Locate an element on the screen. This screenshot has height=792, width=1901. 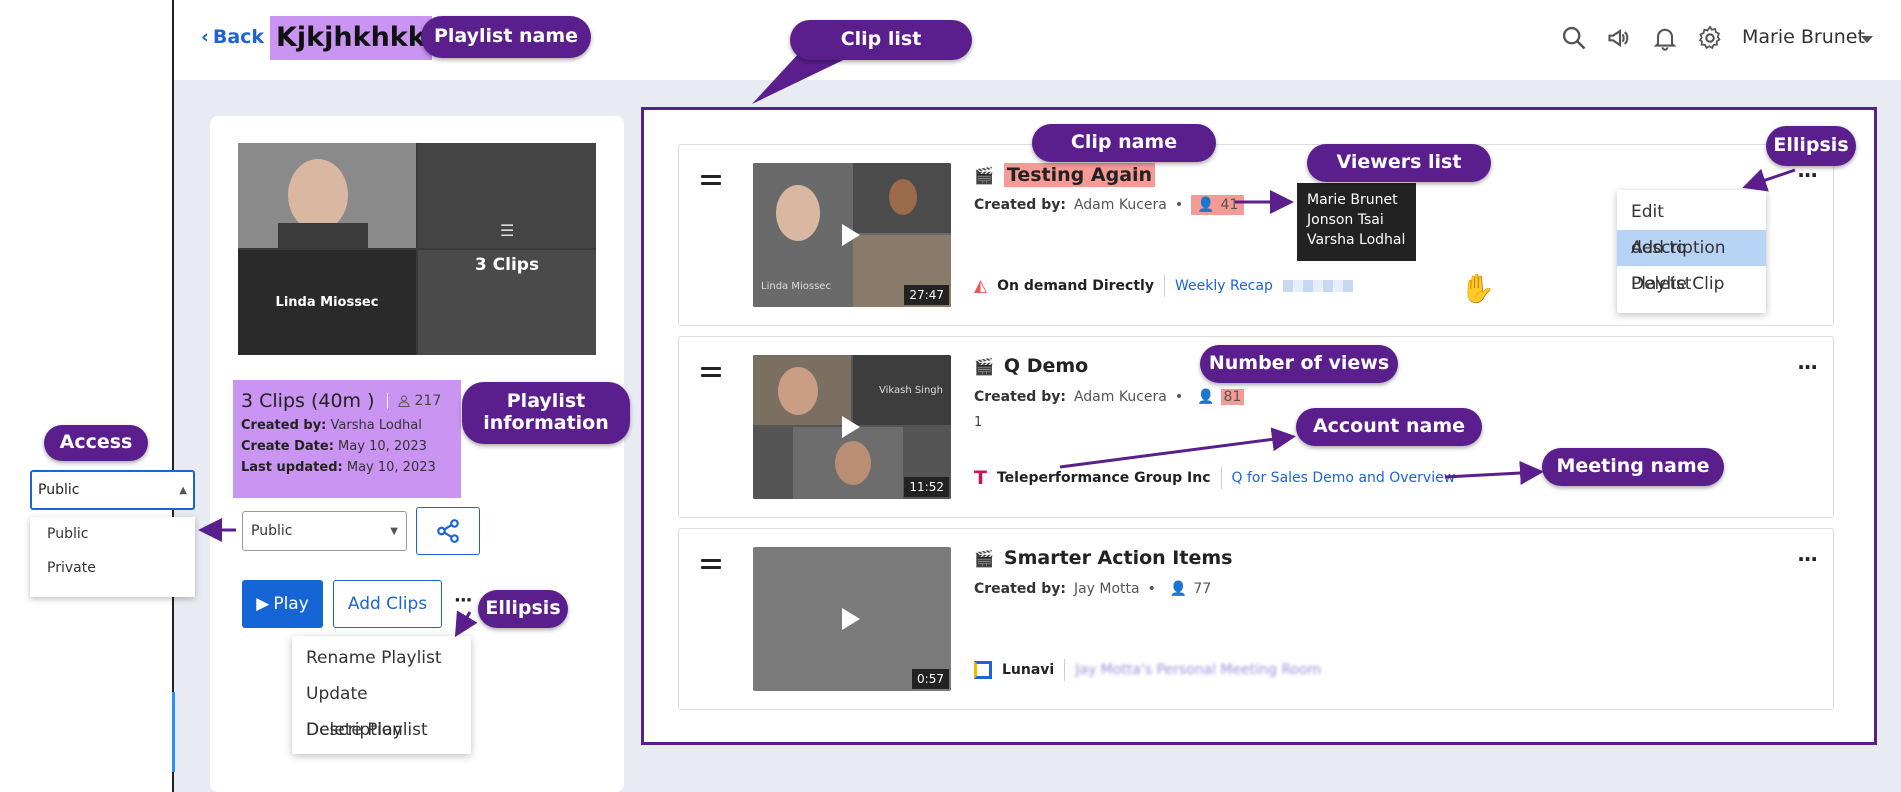
callout-account-name: Account name is located at coordinates (1389, 427).